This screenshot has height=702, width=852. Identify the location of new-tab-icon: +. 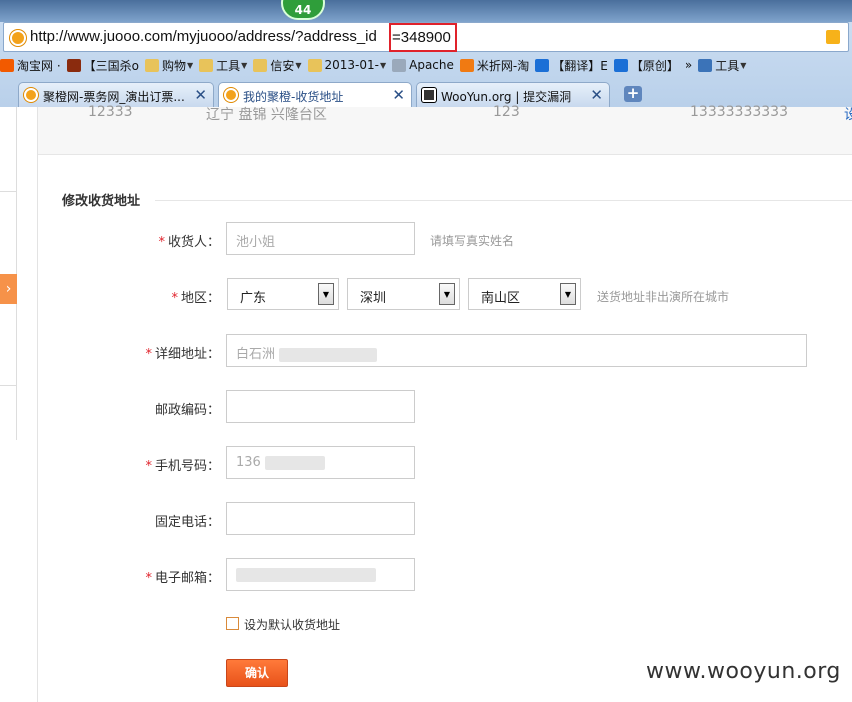
(633, 94).